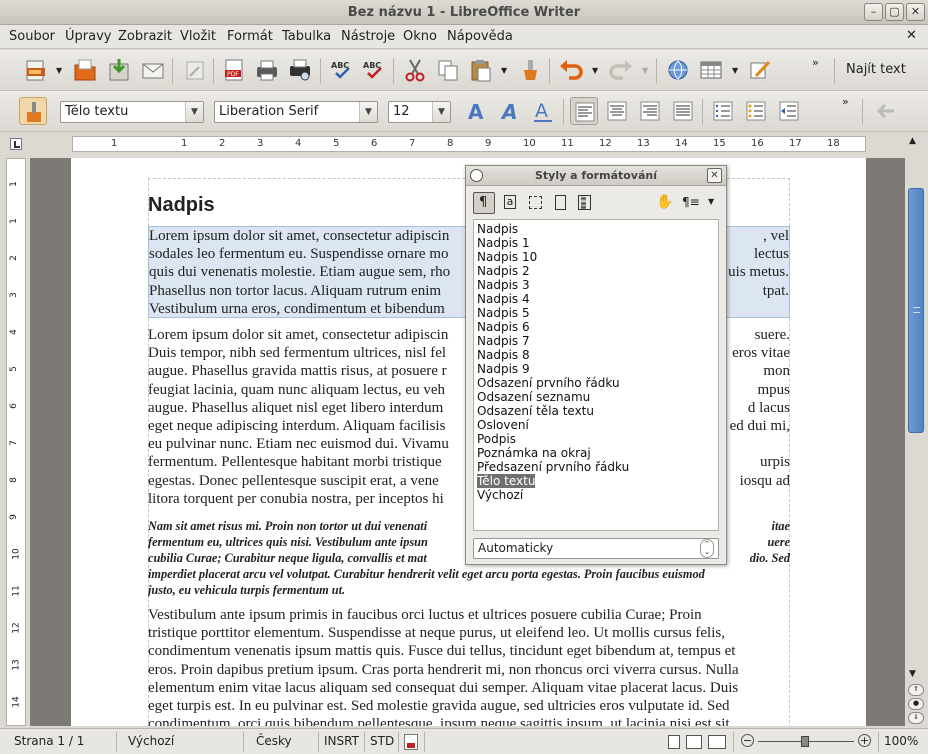 The image size is (928, 754). I want to click on toolbar2-overflow: », so click(845, 101).